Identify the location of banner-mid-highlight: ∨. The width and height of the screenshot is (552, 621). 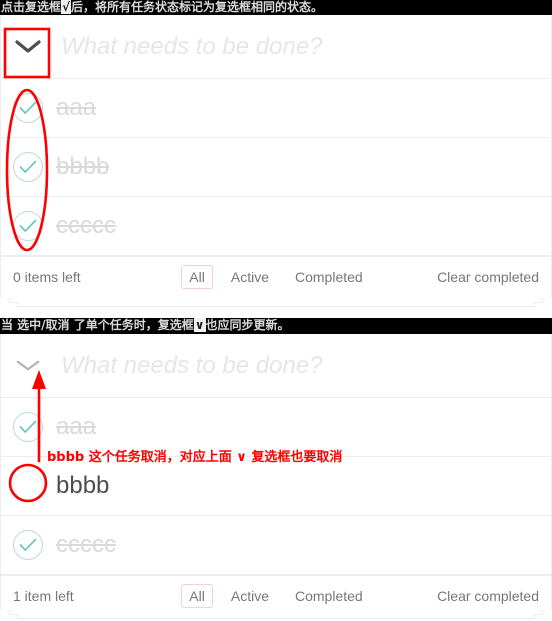
(199, 325).